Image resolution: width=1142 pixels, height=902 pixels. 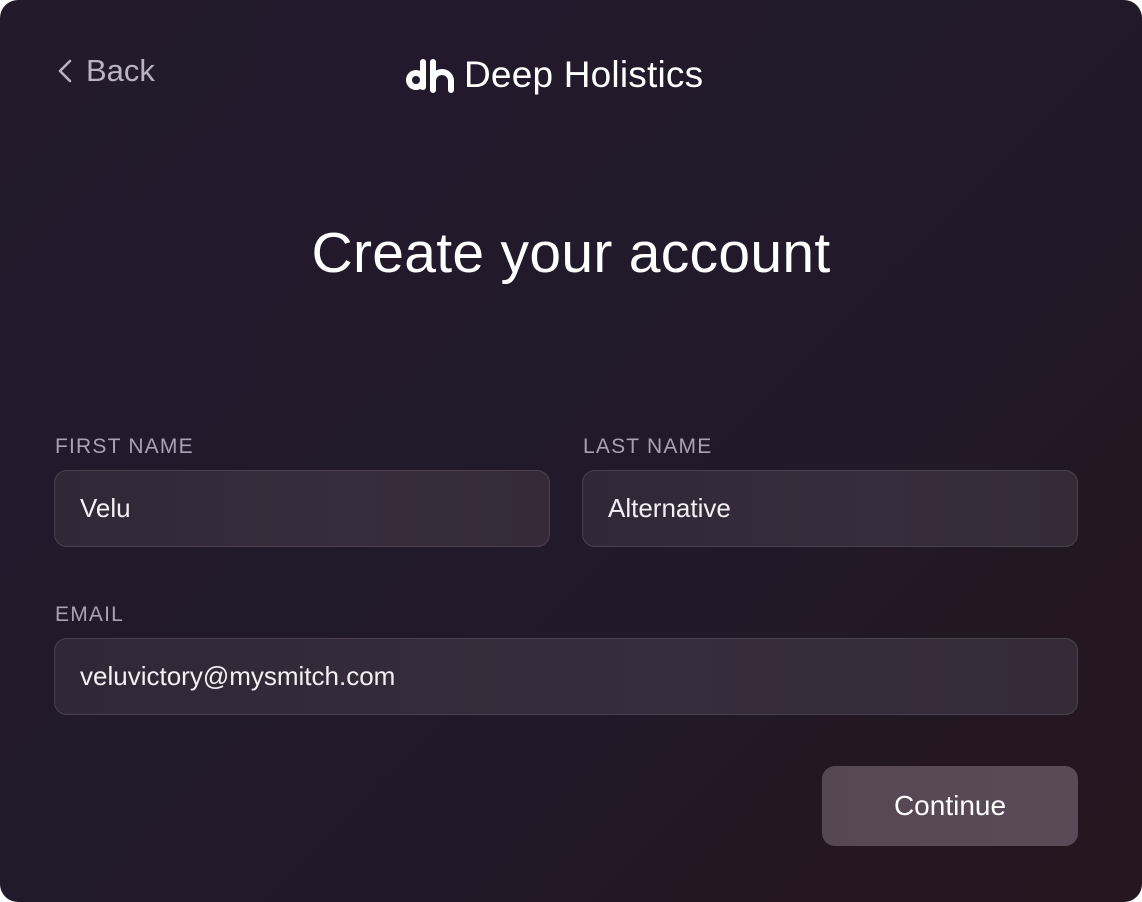 I want to click on last-name-field-wrapper, so click(x=830, y=508).